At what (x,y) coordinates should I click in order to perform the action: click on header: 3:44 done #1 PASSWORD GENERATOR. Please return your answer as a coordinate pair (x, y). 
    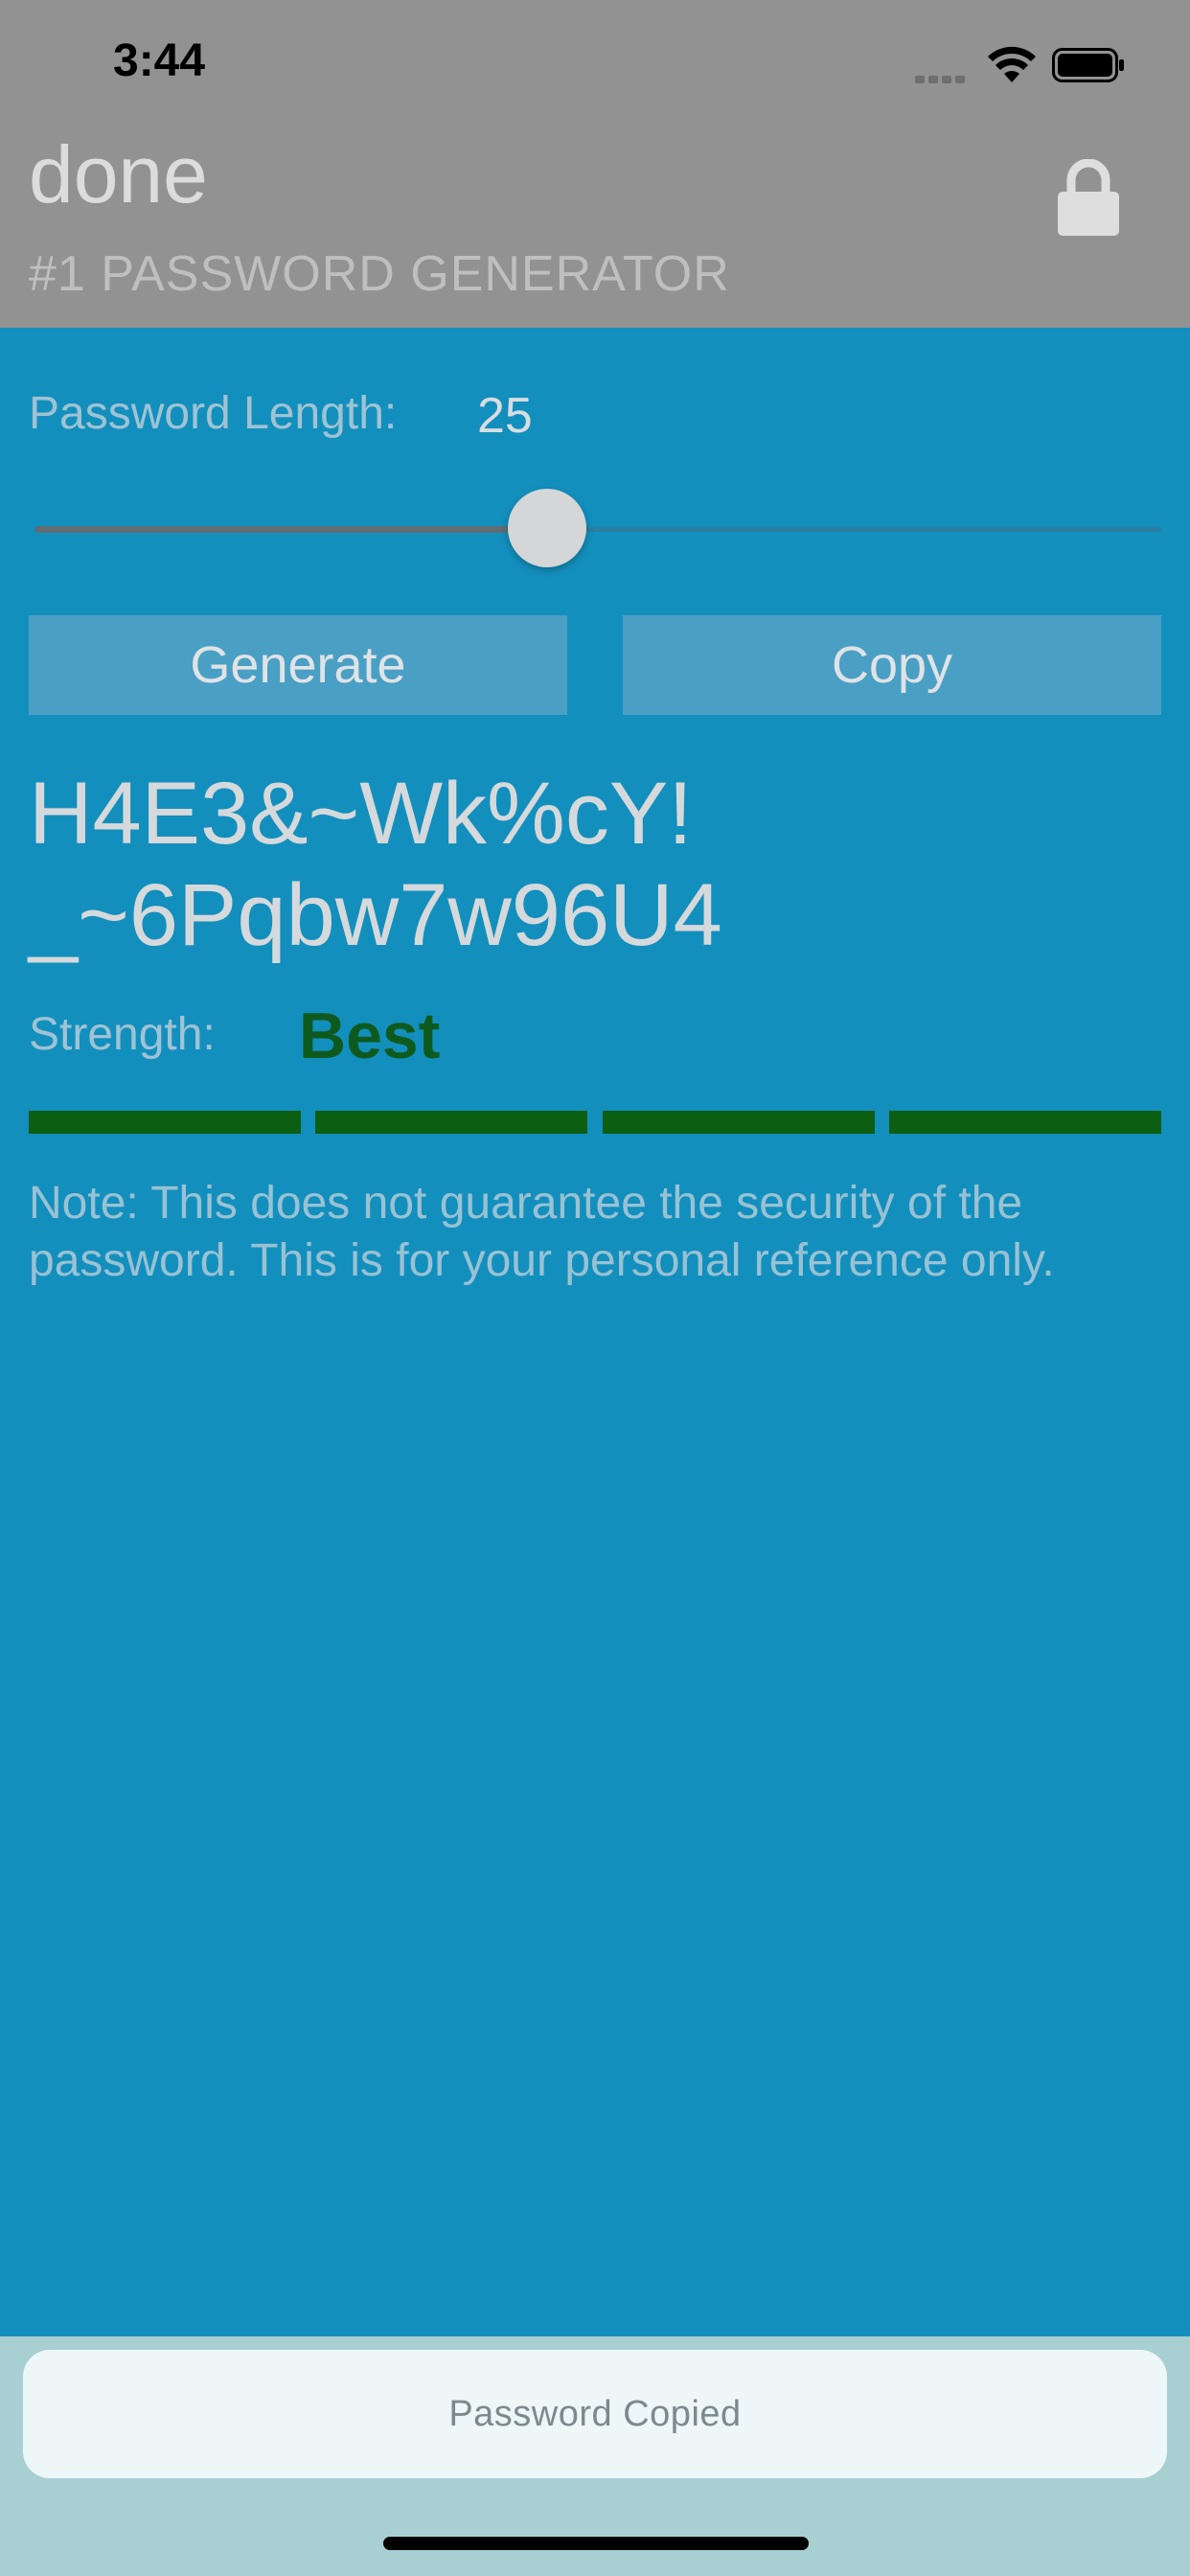
    Looking at the image, I should click on (595, 164).